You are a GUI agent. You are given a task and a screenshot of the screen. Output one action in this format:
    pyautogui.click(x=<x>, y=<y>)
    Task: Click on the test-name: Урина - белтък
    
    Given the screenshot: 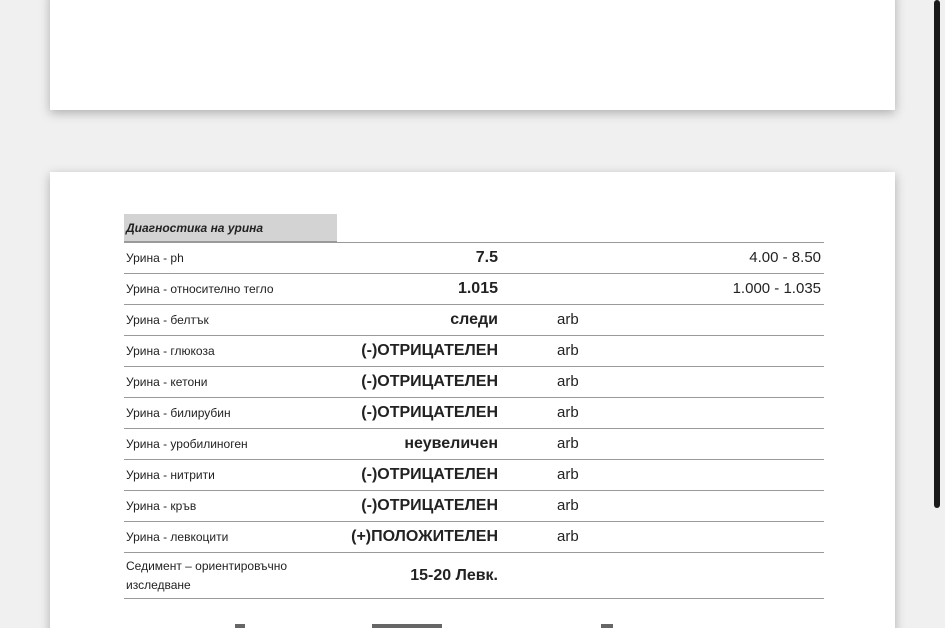 What is the action you would take?
    pyautogui.click(x=167, y=320)
    